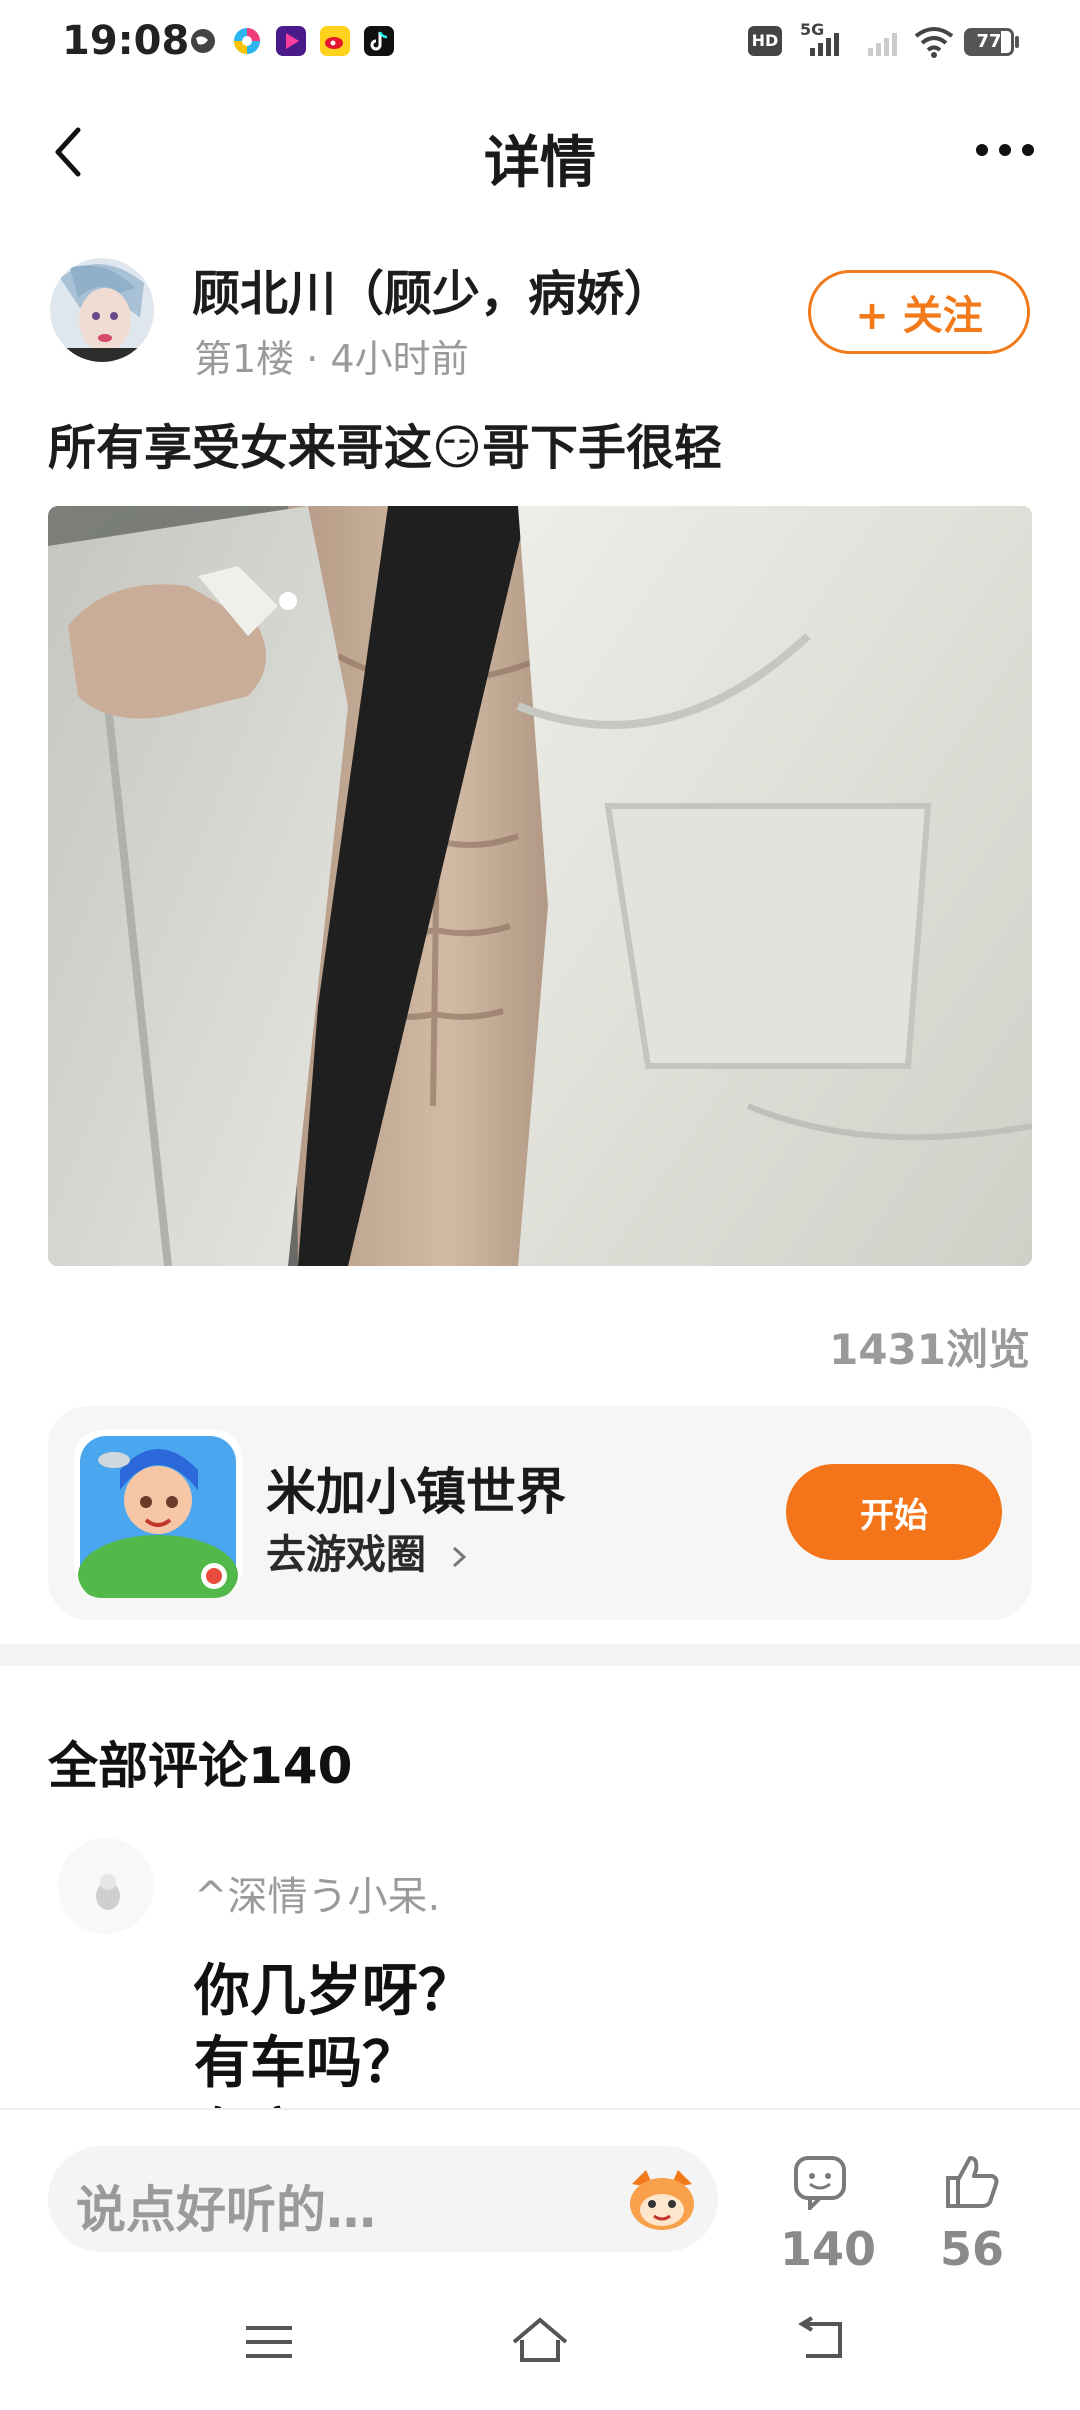 The image size is (1080, 2410). I want to click on more-dots-icon, so click(1005, 150).